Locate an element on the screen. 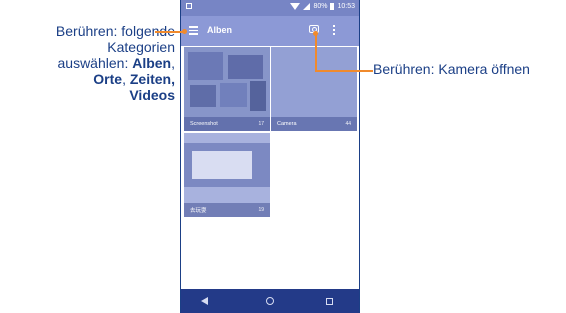 The width and height of the screenshot is (566, 313). status-icons: 80% 10:53 is located at coordinates (322, 6).